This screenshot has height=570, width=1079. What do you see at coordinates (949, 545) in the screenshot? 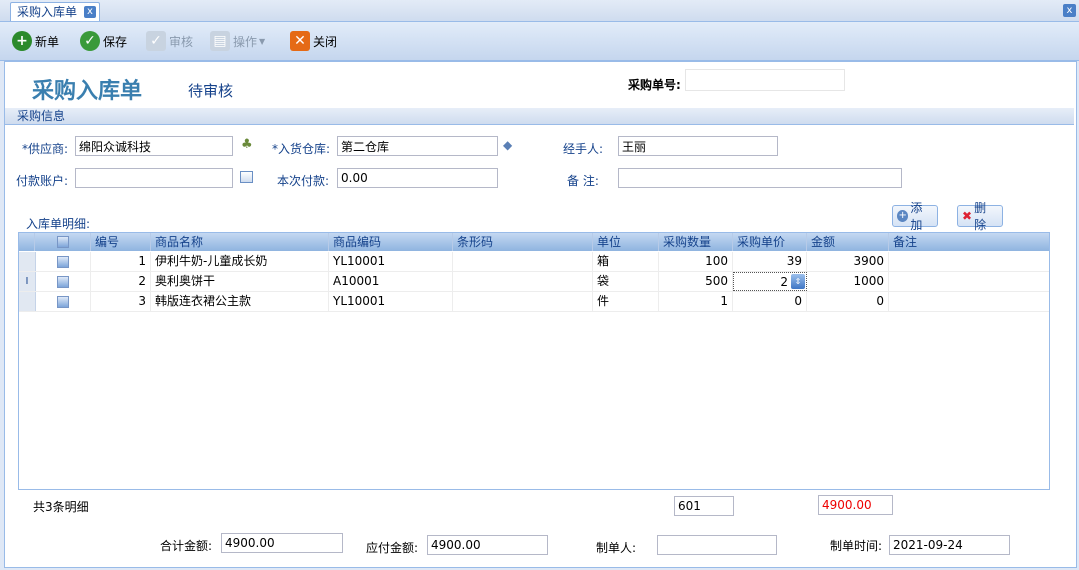
I see `make-time-input` at bounding box center [949, 545].